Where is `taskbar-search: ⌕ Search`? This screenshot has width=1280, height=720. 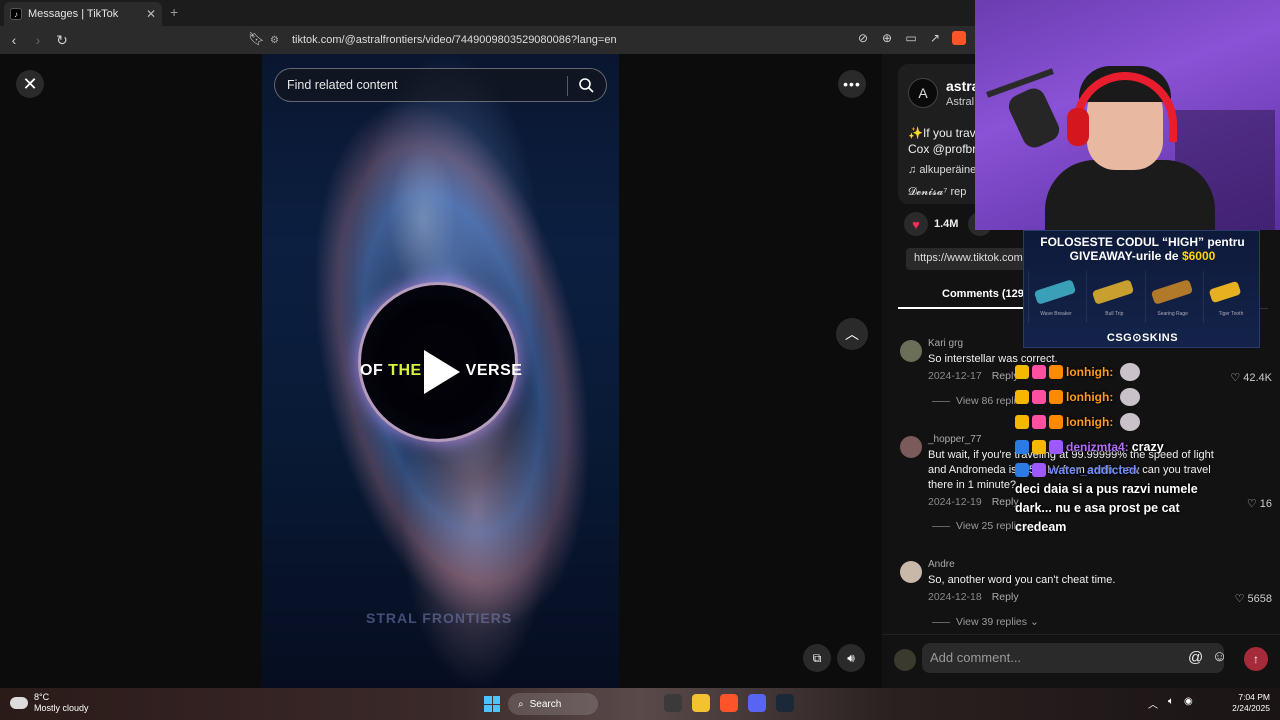
taskbar-search: ⌕ Search is located at coordinates (553, 704).